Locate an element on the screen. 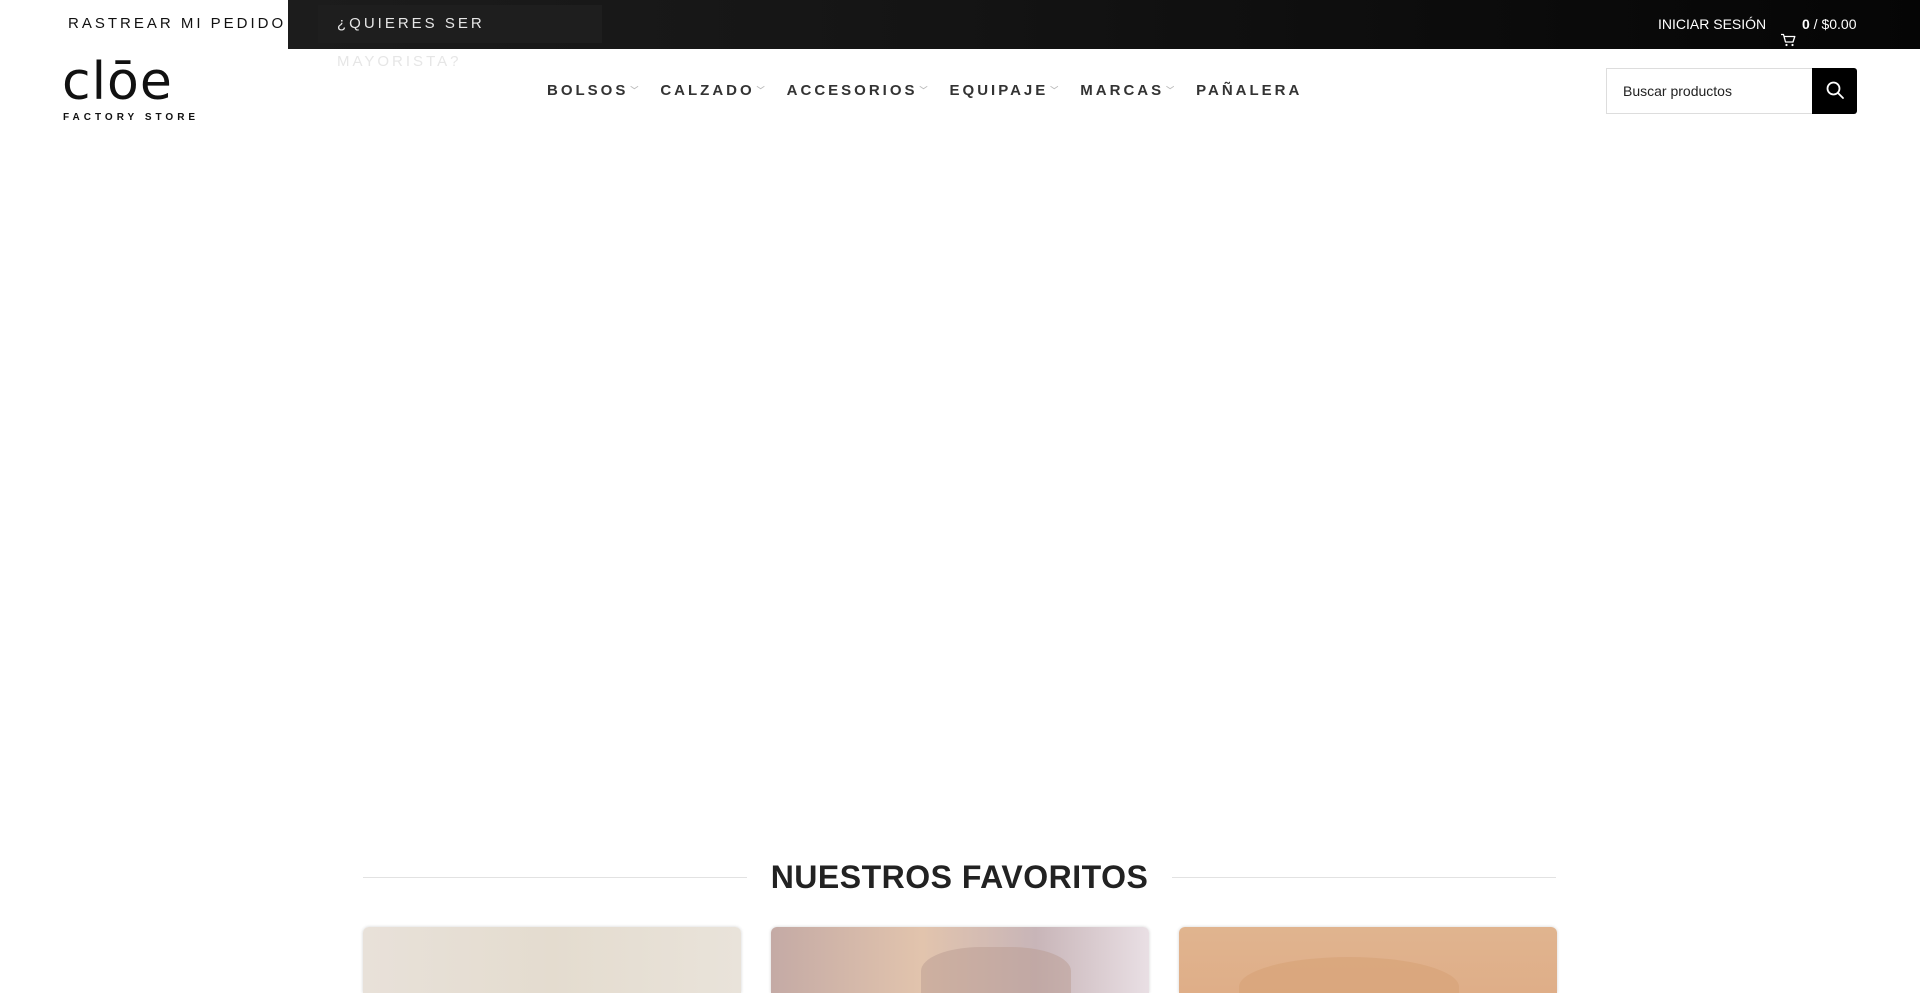  nav-item-calzado: CALZADO ﹀ is located at coordinates (712, 90).